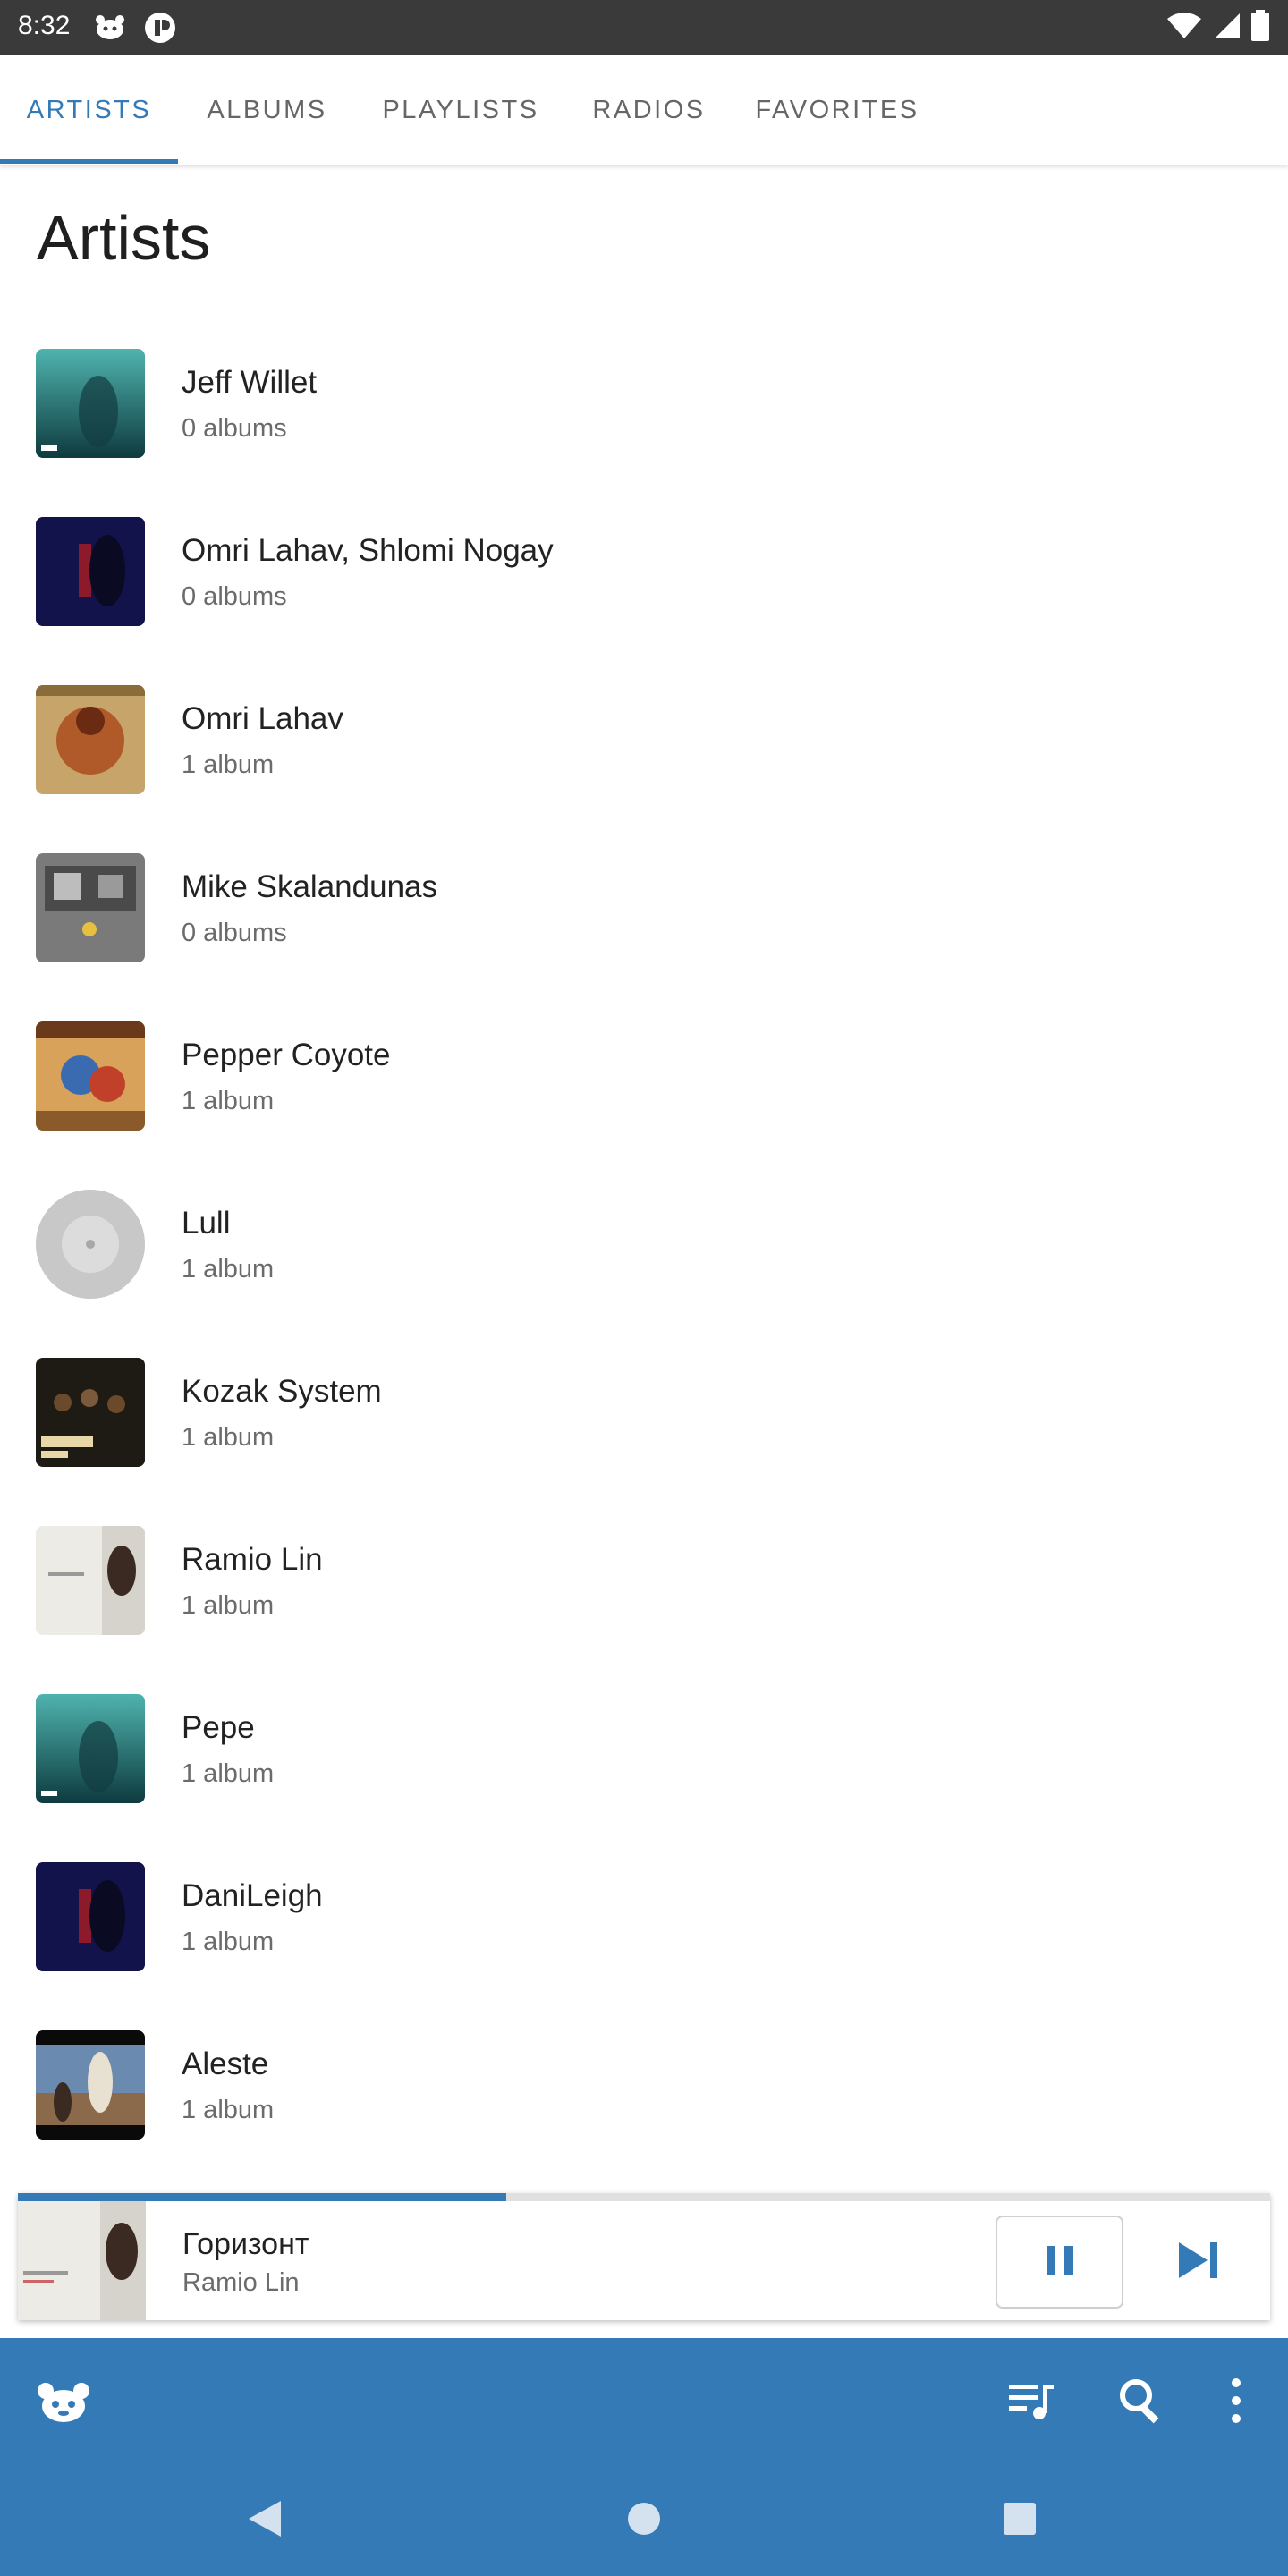  Describe the element at coordinates (837, 110) in the screenshot. I see `tab-favorites: FAVORITES` at that location.